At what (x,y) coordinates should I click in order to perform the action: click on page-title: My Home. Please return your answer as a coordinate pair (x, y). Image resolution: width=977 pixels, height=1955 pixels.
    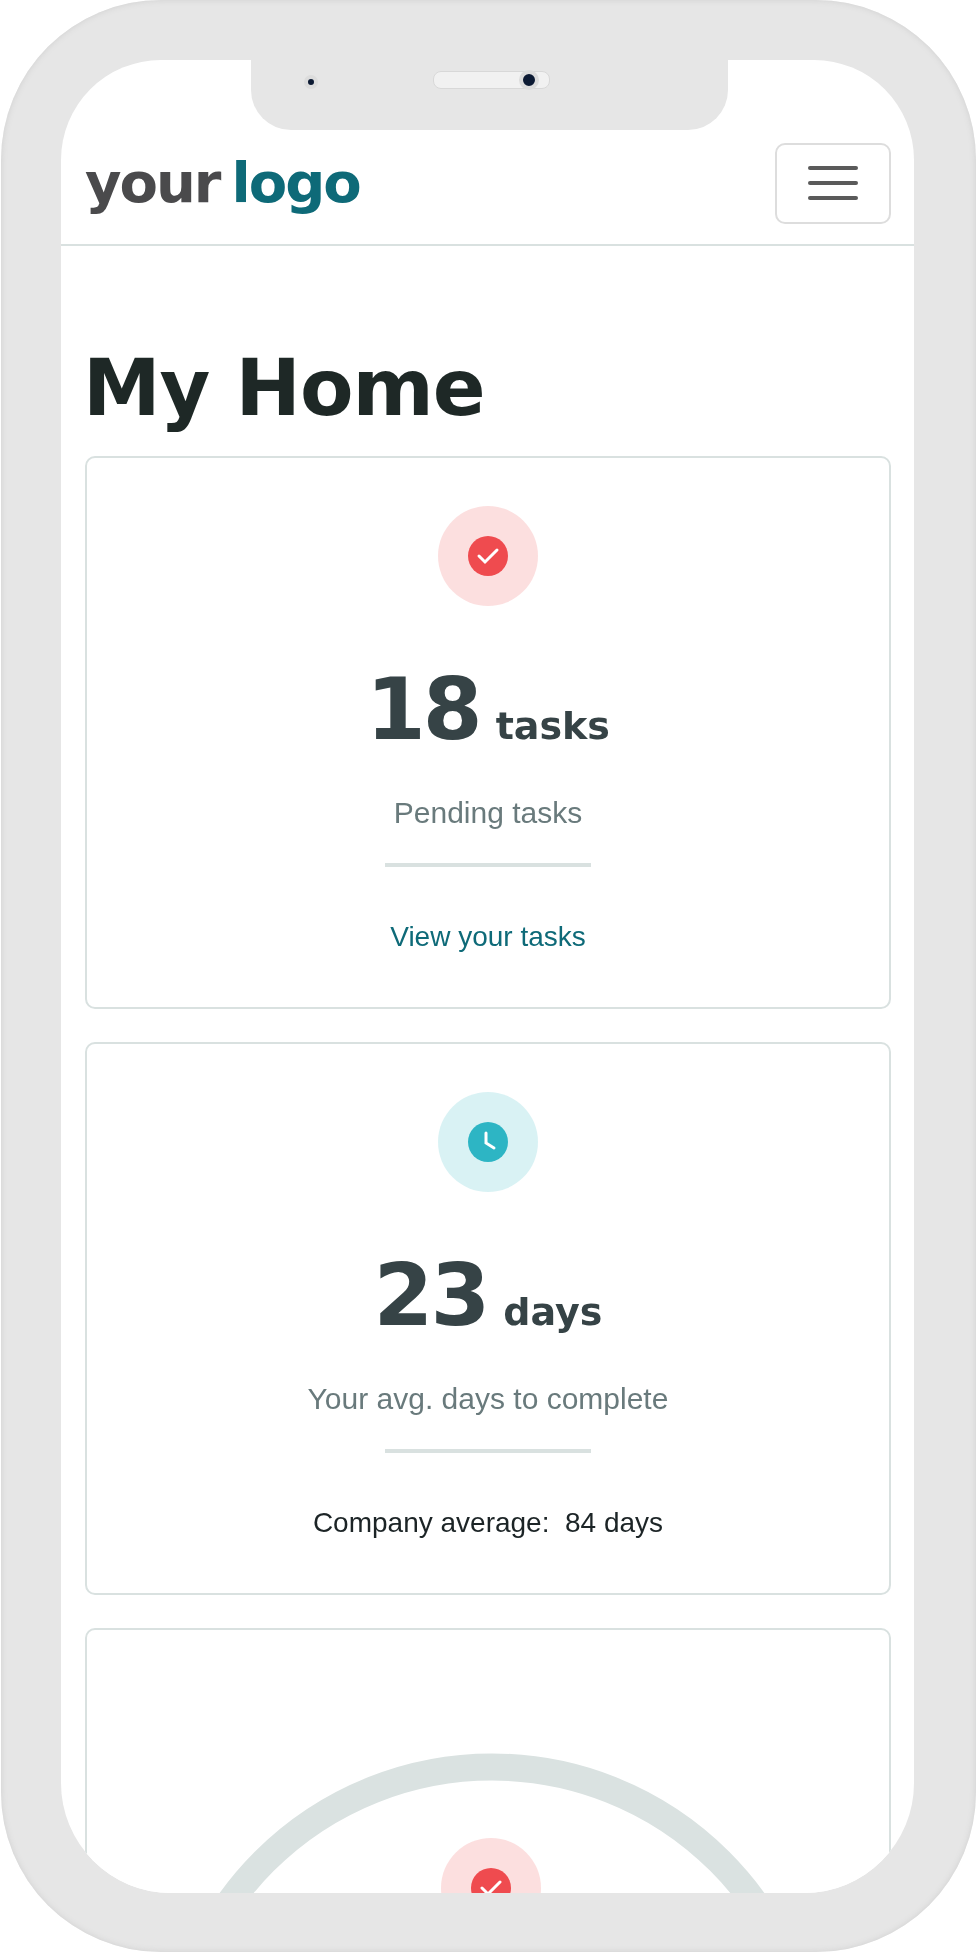
    Looking at the image, I should click on (284, 388).